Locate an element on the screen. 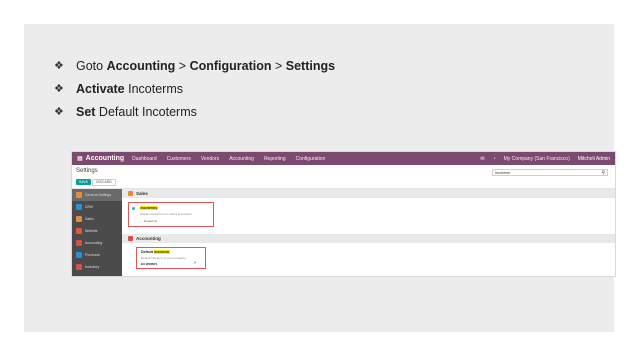 The height and width of the screenshot is (359, 638). discard-button: DISCARD is located at coordinates (104, 182).